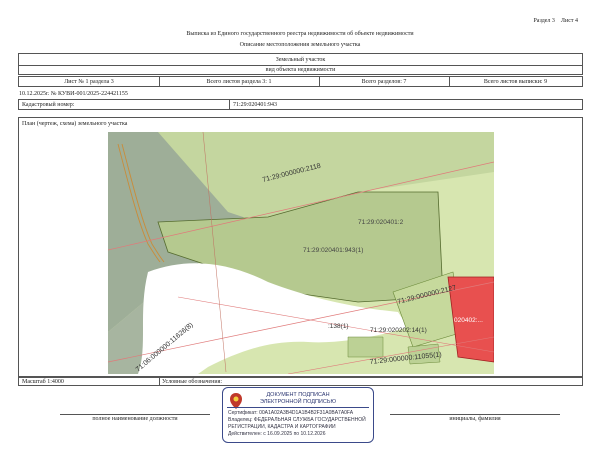  I want to click on stamp-owner-cont: РЕГИСТРАЦИИ, КАДАСТРА И КАРТОГРАФИИ, so click(282, 427).